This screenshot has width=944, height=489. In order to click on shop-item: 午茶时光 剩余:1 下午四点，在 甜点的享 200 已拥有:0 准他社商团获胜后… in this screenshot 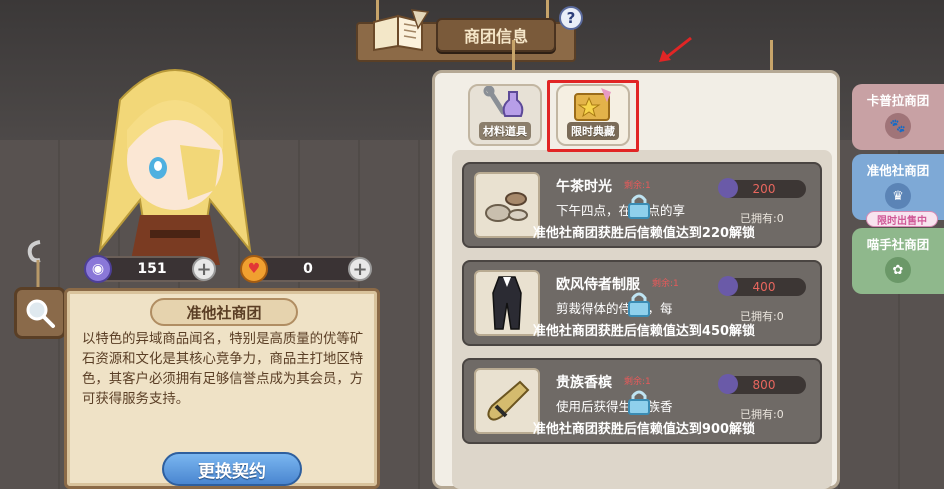, I will do `click(642, 205)`.